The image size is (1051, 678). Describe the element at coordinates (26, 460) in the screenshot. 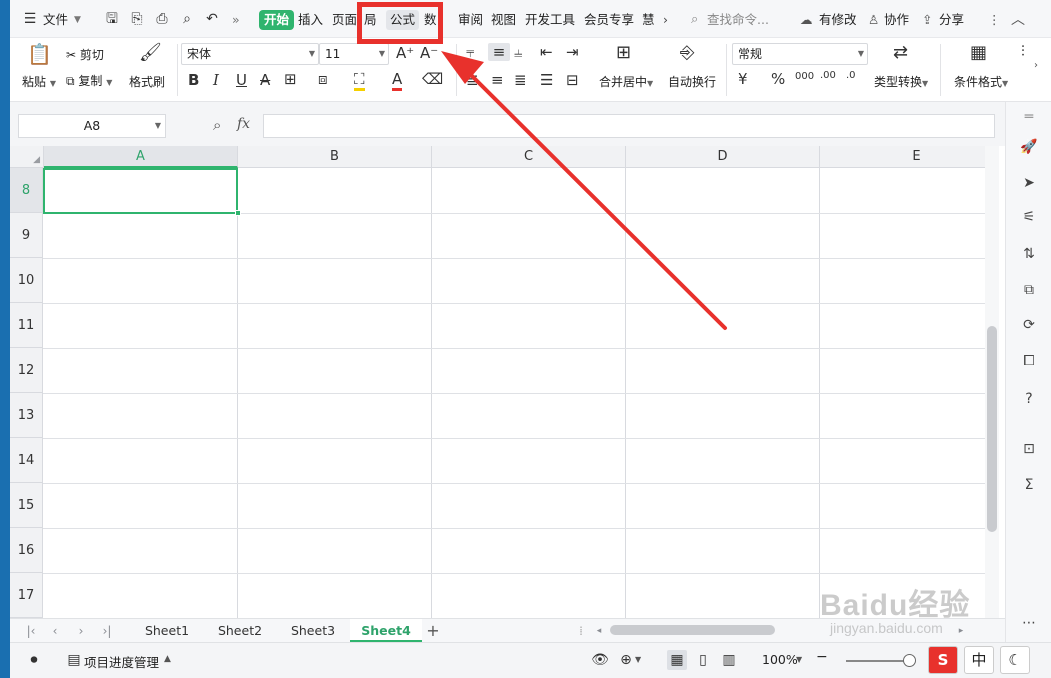

I see `row-header-14: 14` at that location.